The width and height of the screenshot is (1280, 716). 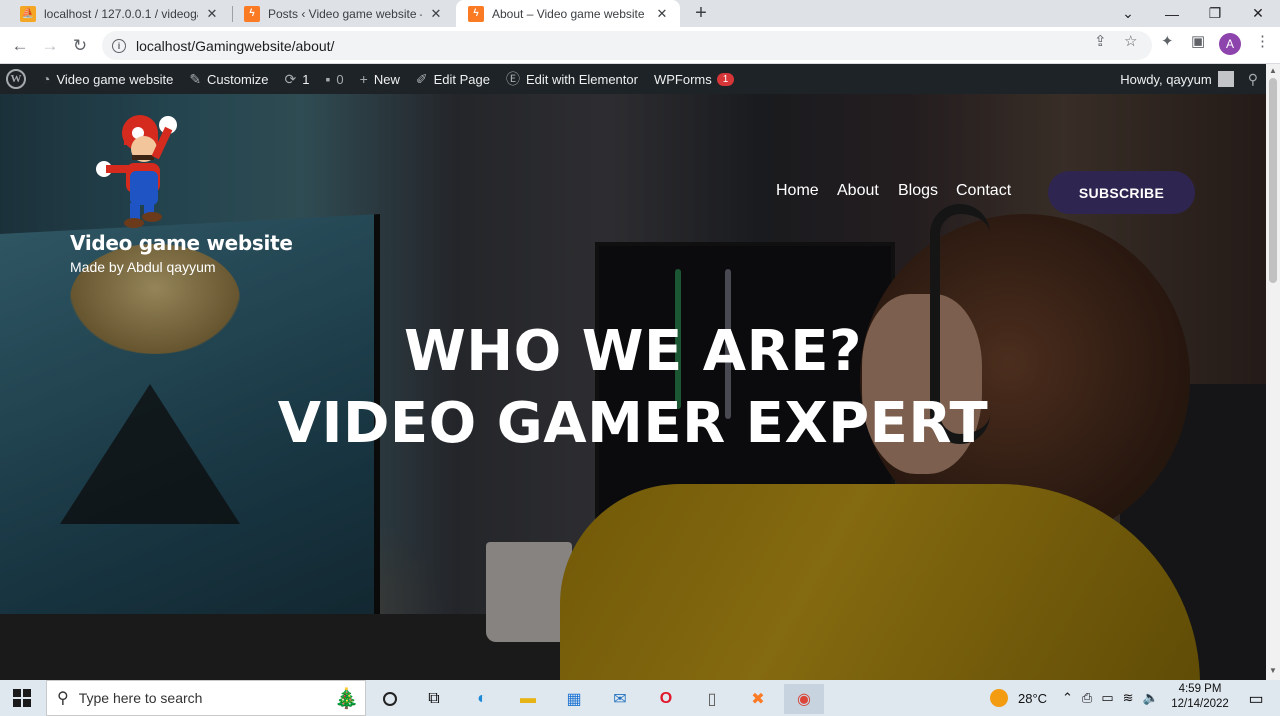 I want to click on back-button: ←, so click(x=20, y=46).